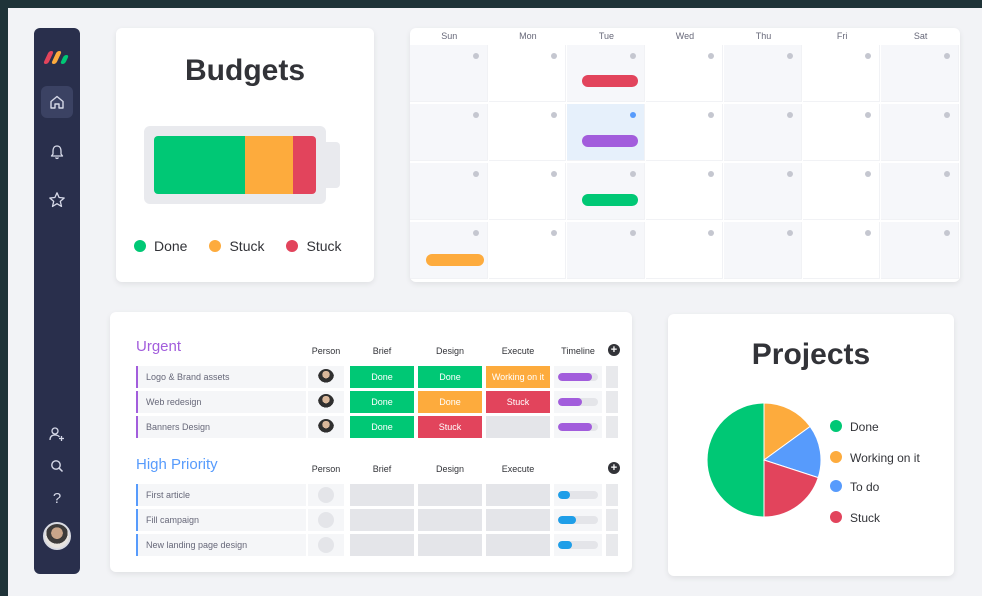  Describe the element at coordinates (685, 36) in the screenshot. I see `calendar-header: Sun Mon Tue Wed Thu Fri Sat` at that location.